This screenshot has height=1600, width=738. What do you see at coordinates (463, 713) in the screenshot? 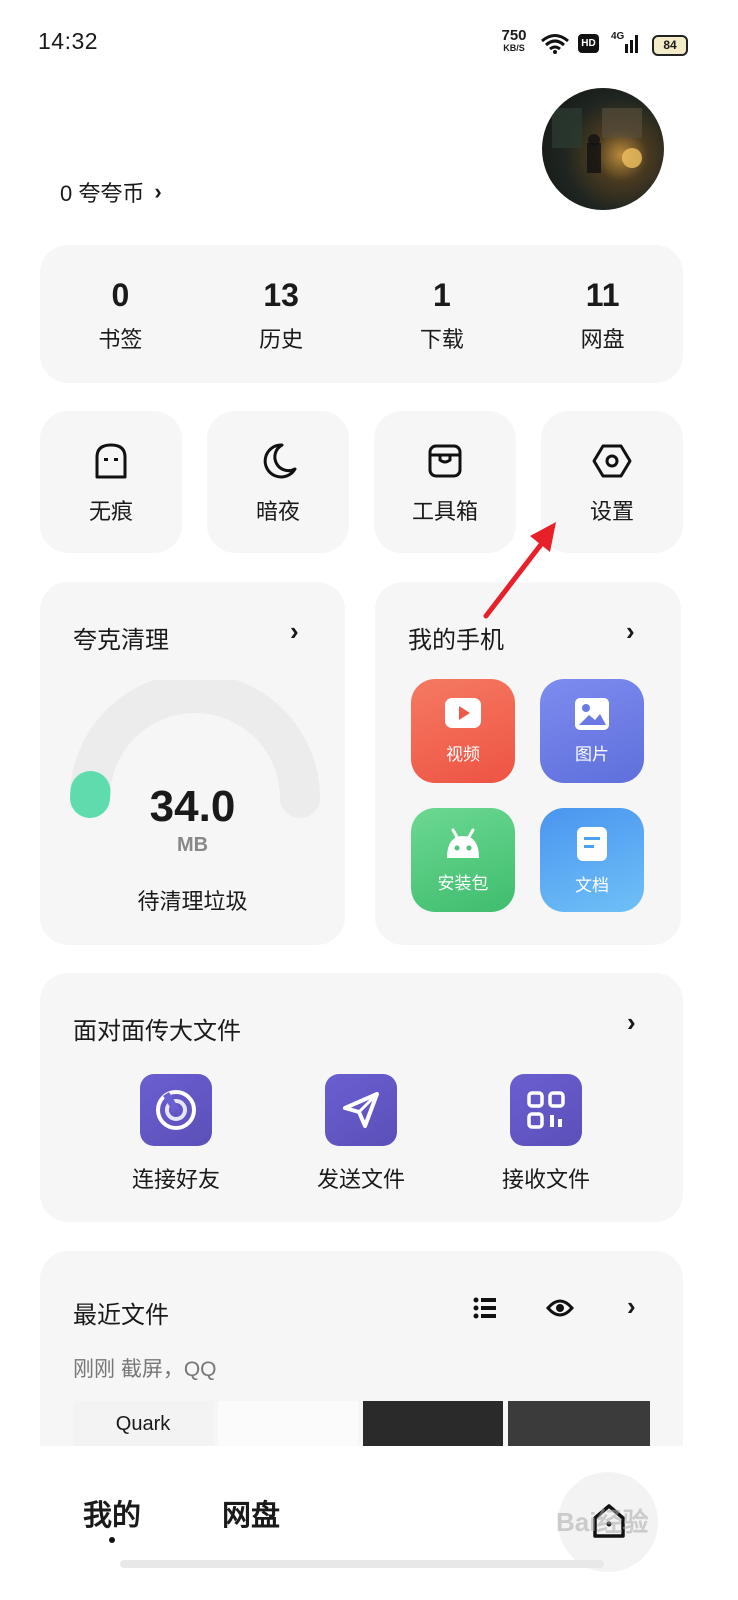
I see `video-icon` at bounding box center [463, 713].